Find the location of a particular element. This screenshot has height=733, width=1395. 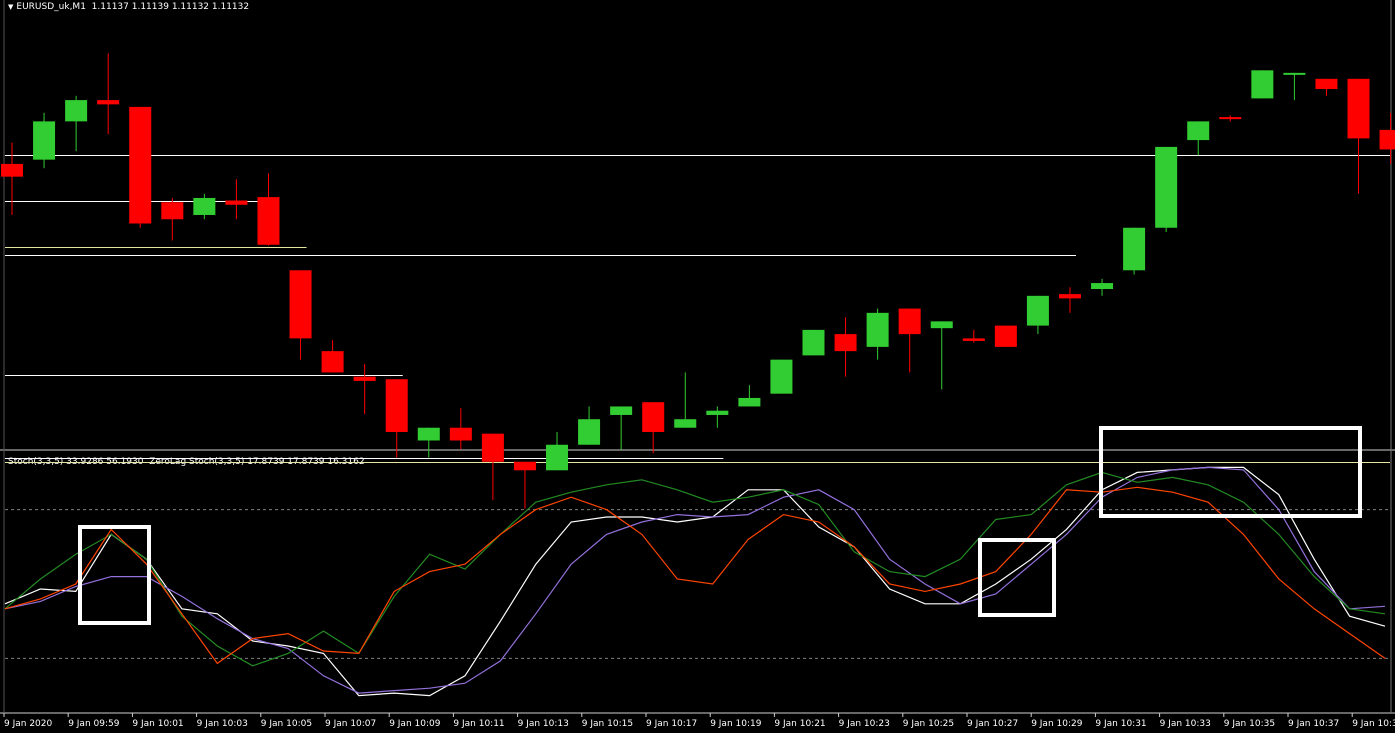

x-tick-label: 9 Jan 10:05 is located at coordinates (286, 724).